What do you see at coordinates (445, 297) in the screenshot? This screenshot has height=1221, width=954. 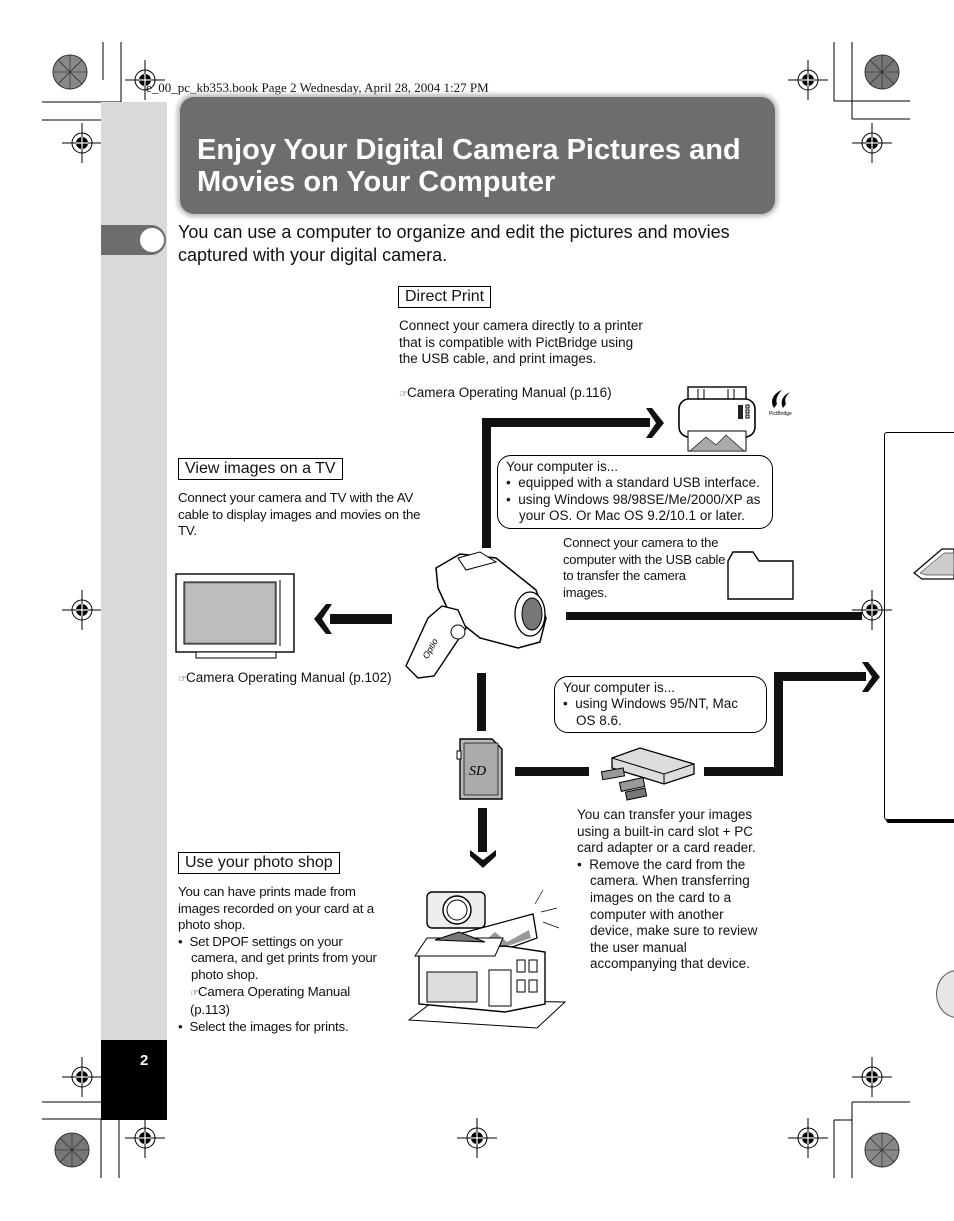 I see `direct-print-label: Direct Print` at bounding box center [445, 297].